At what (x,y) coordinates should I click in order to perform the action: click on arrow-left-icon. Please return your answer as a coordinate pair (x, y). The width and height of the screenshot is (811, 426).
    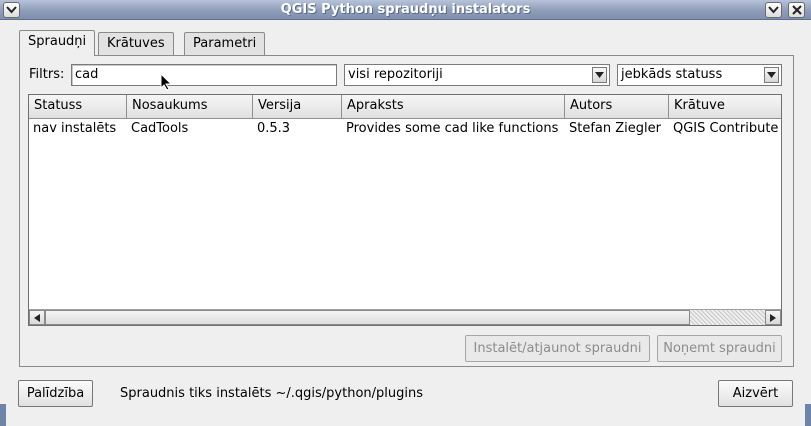
    Looking at the image, I should click on (37, 317).